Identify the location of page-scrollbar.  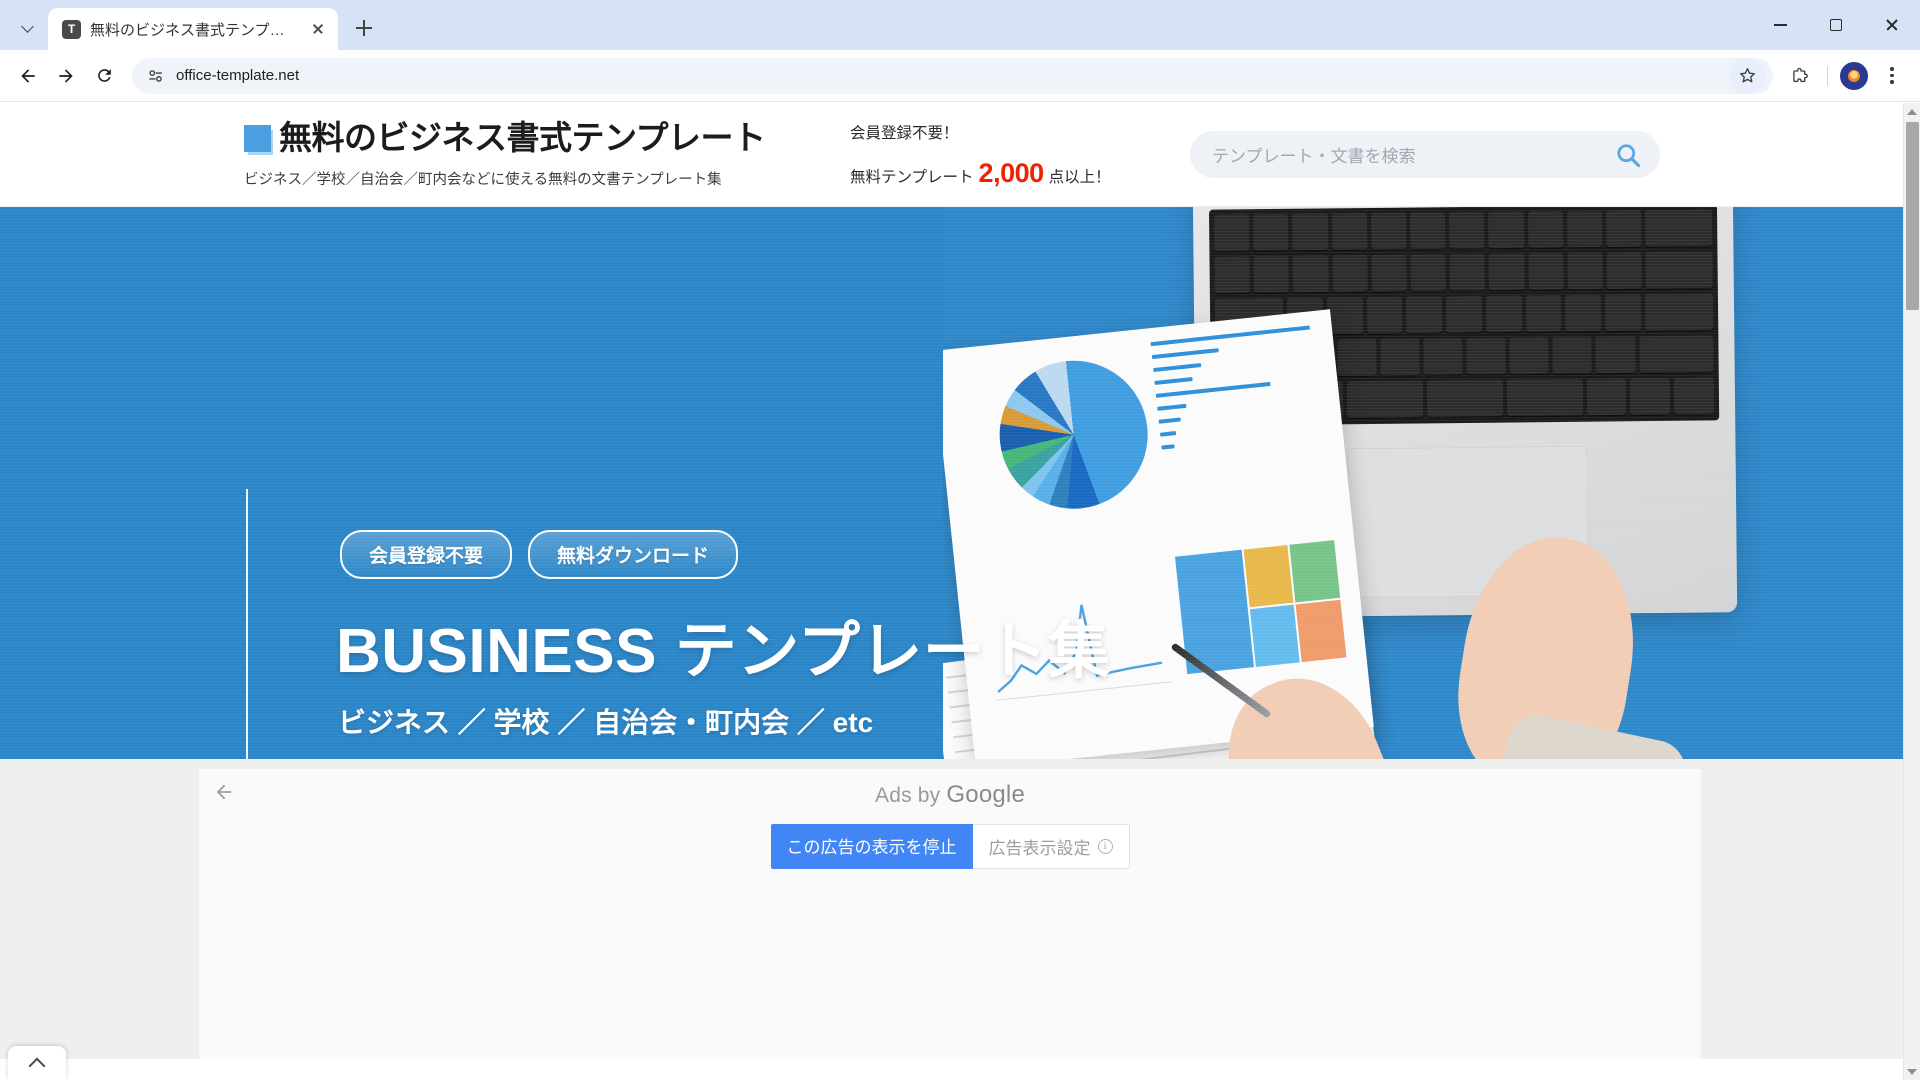
(1911, 591).